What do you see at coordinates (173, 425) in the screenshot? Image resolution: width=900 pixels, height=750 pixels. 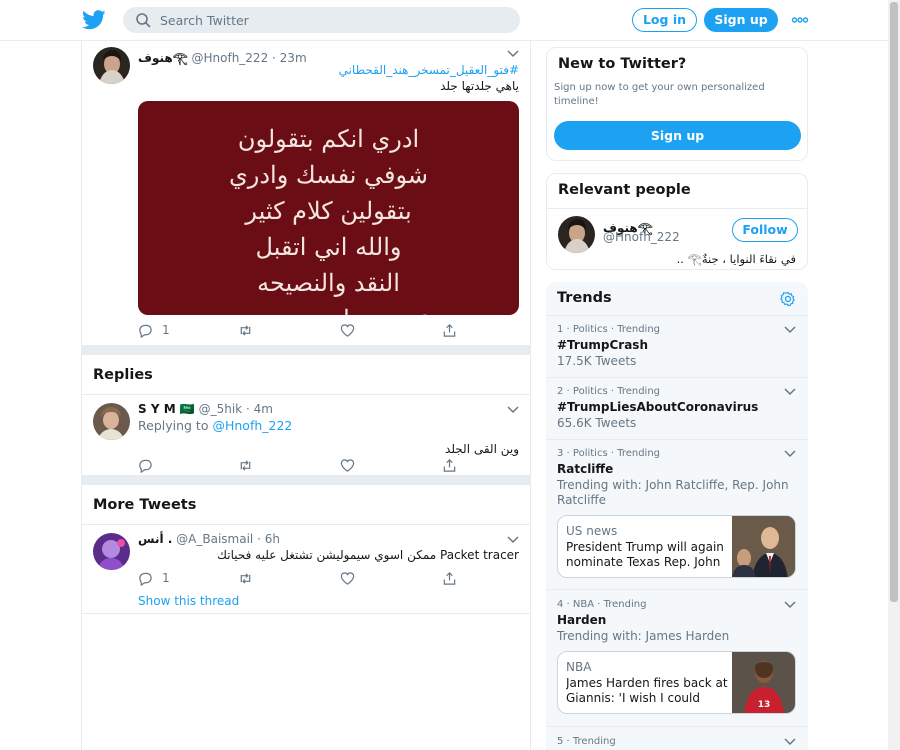 I see `replying-prefix: Replying to` at bounding box center [173, 425].